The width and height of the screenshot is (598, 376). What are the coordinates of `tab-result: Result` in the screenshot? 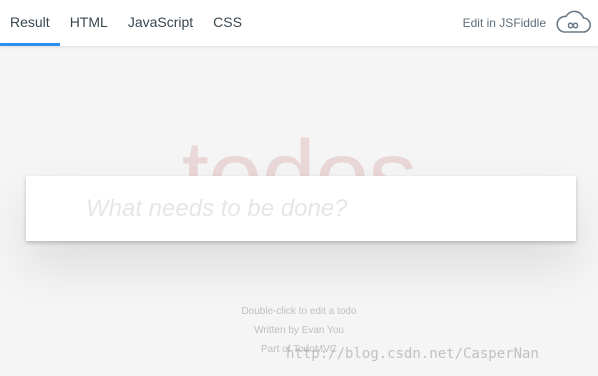 It's located at (30, 23).